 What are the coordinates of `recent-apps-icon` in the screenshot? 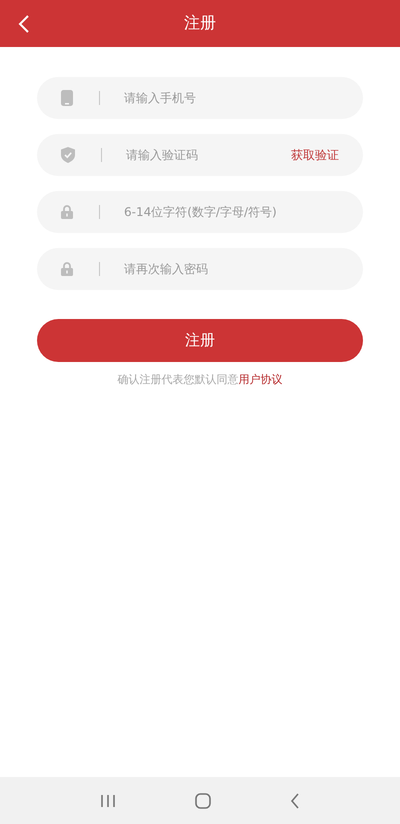 It's located at (108, 801).